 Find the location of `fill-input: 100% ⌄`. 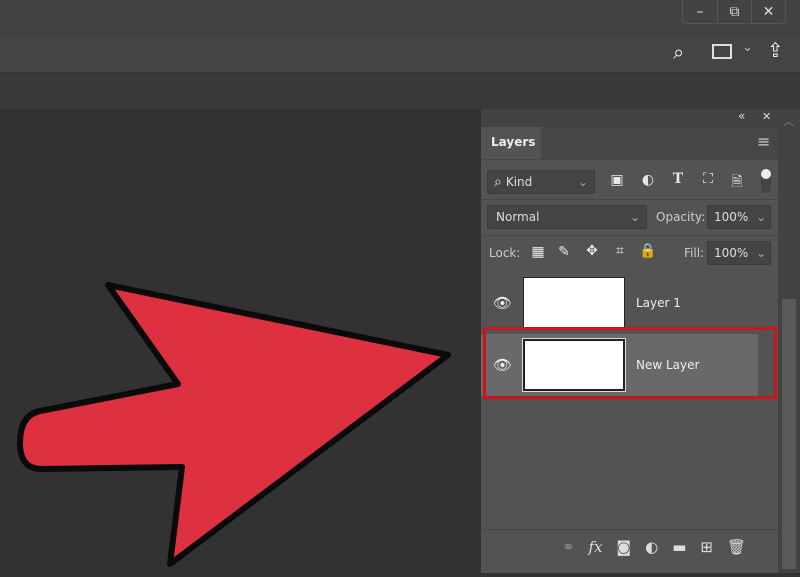

fill-input: 100% ⌄ is located at coordinates (739, 253).